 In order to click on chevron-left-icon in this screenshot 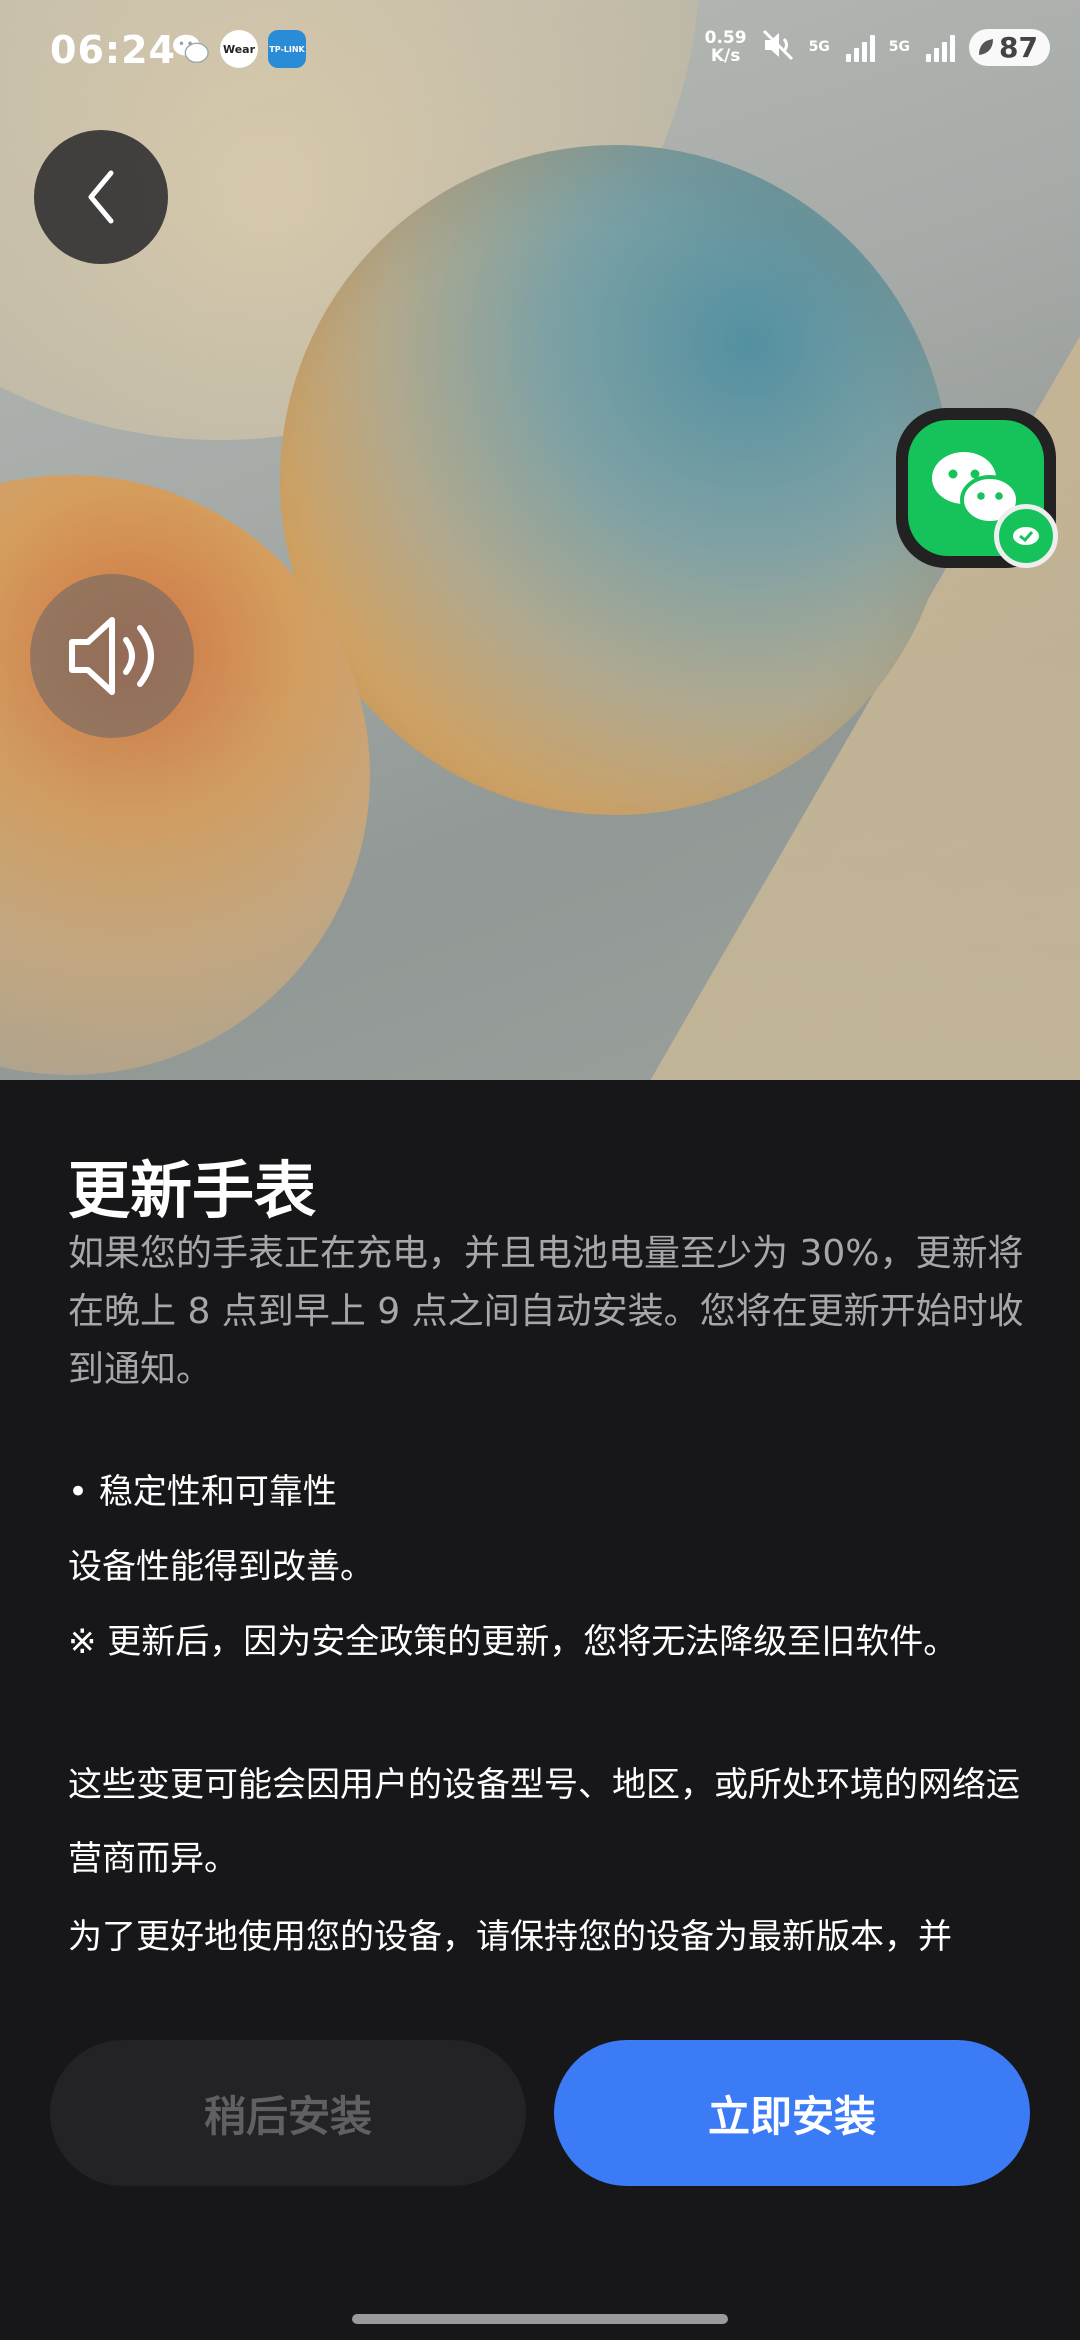, I will do `click(101, 197)`.